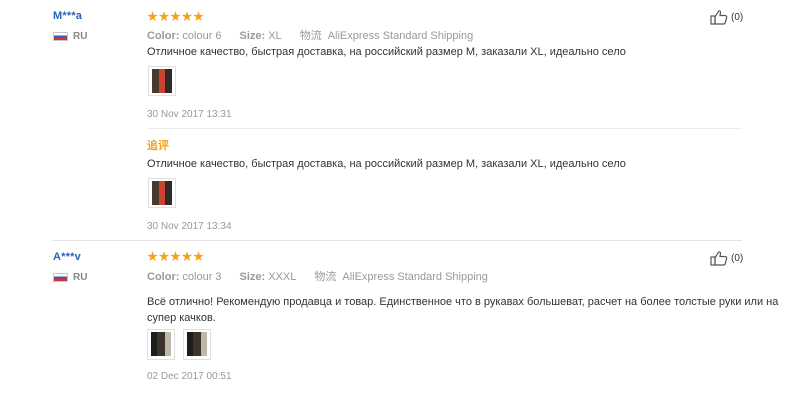 The width and height of the screenshot is (800, 400). I want to click on color-value: colour 6, so click(202, 36).